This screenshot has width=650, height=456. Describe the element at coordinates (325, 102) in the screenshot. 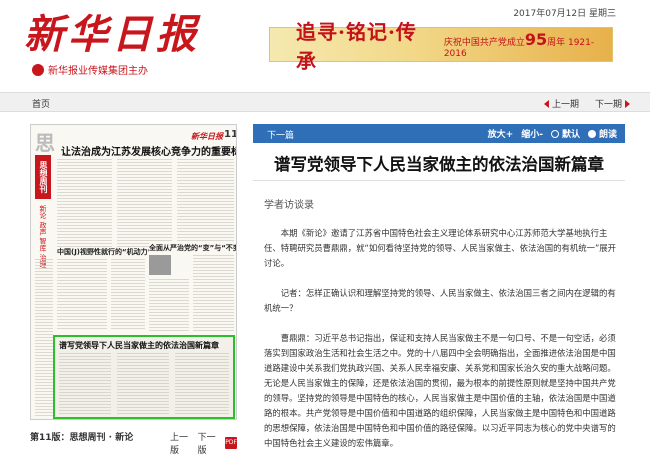

I see `top-navbar: 首页 上一期 下一期` at that location.